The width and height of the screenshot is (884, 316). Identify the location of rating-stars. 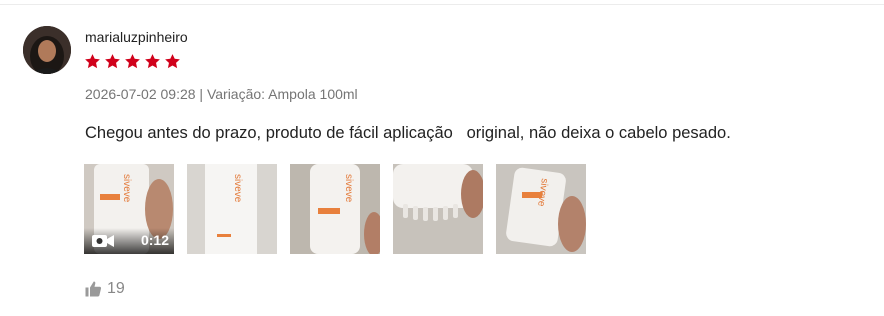
(132, 61).